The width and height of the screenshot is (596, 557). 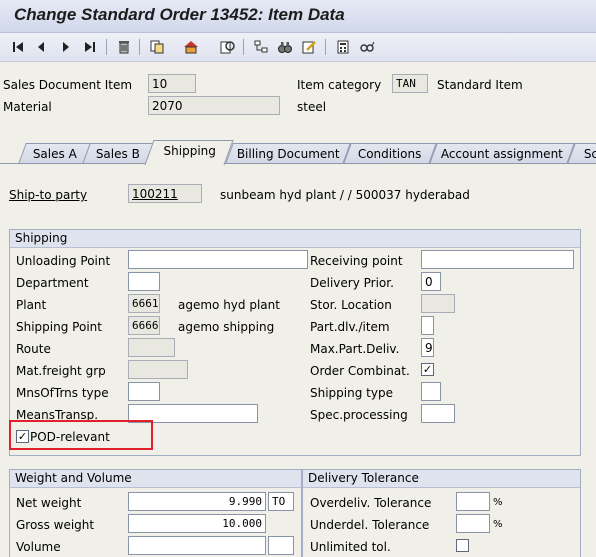 I want to click on ship-to-party-label: Ship-to party, so click(x=48, y=195).